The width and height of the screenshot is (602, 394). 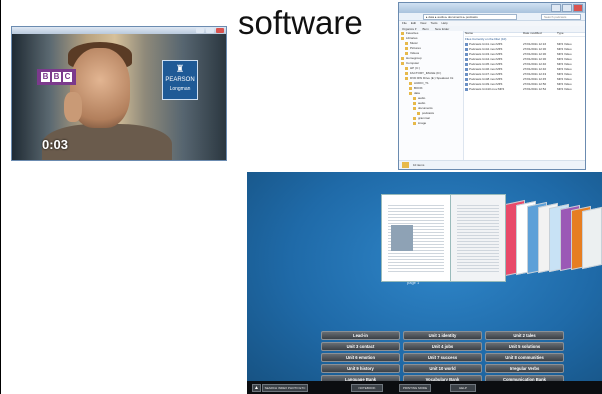 I want to click on nav-item-label: AUDIO_T1, so click(x=421, y=83).